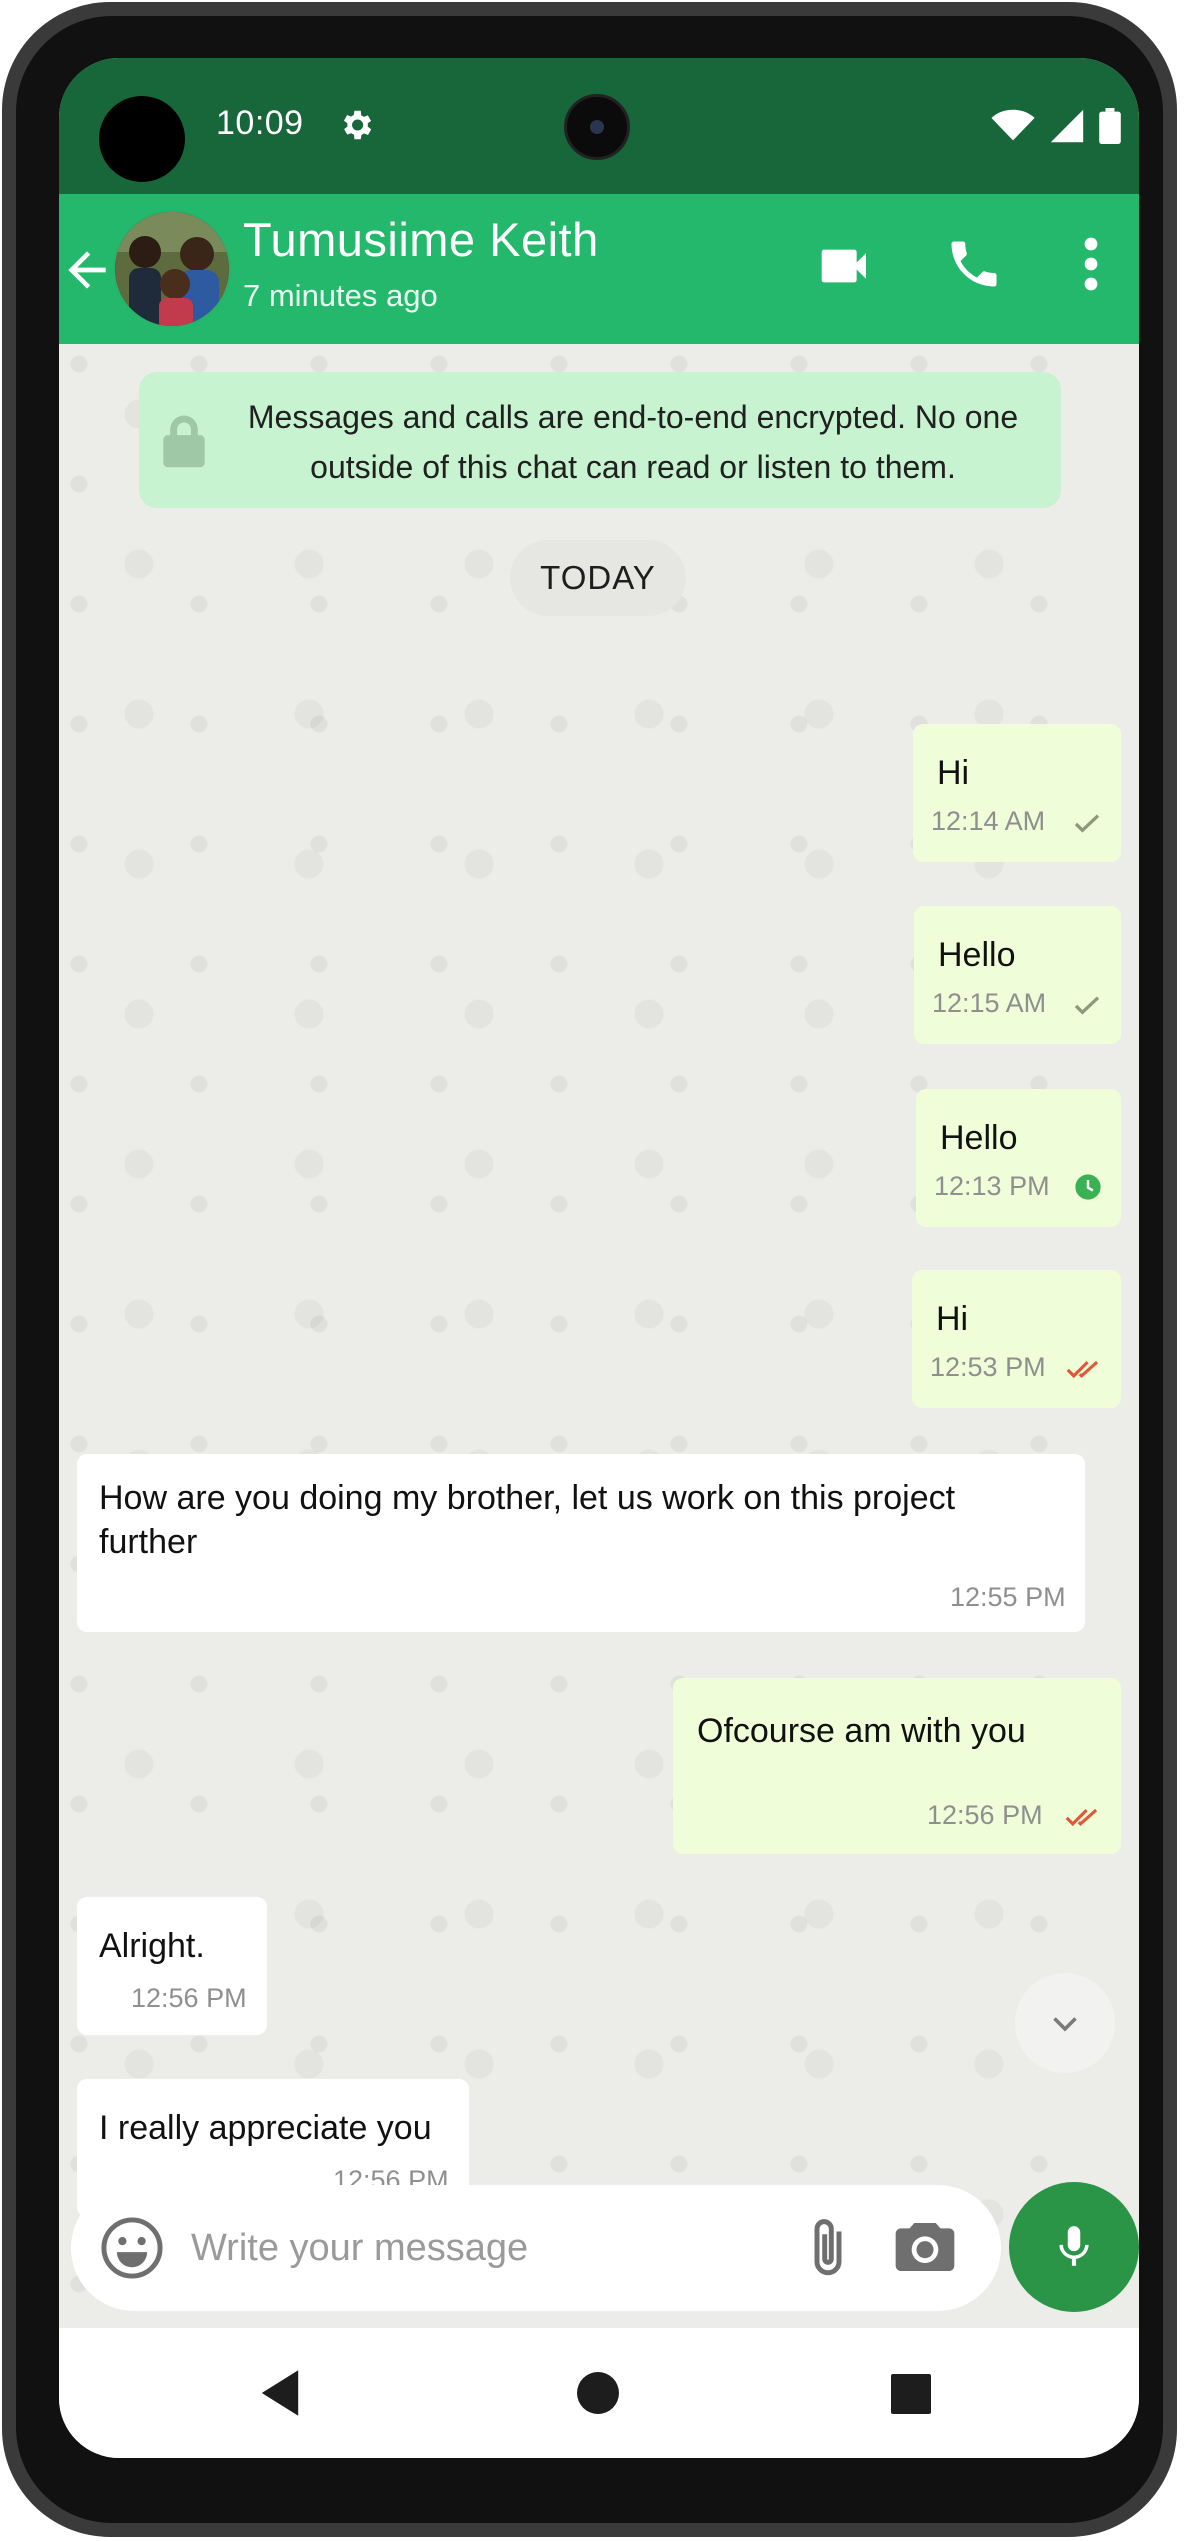 The height and width of the screenshot is (2541, 1200). What do you see at coordinates (861, 1731) in the screenshot?
I see `message-text: Ofcourse am with you` at bounding box center [861, 1731].